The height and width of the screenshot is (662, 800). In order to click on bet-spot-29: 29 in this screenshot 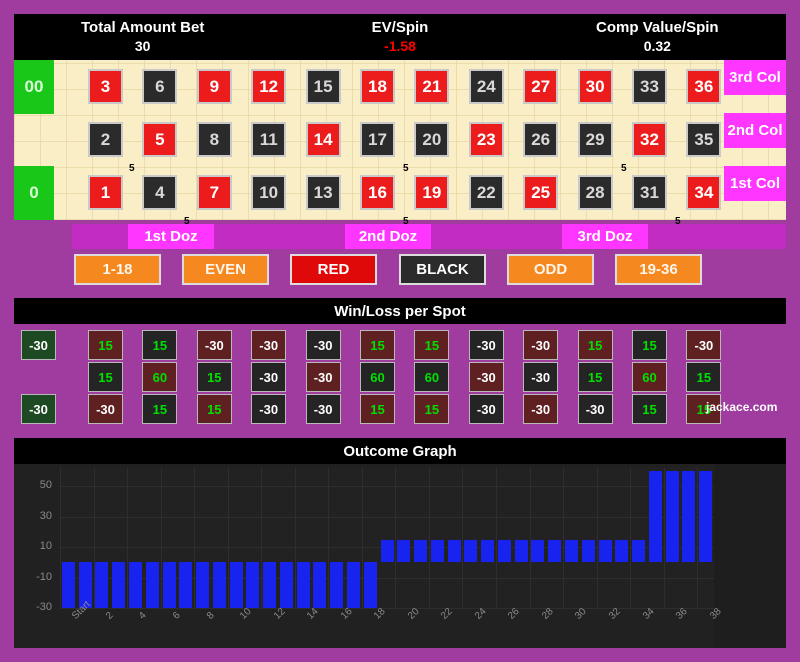, I will do `click(595, 139)`.